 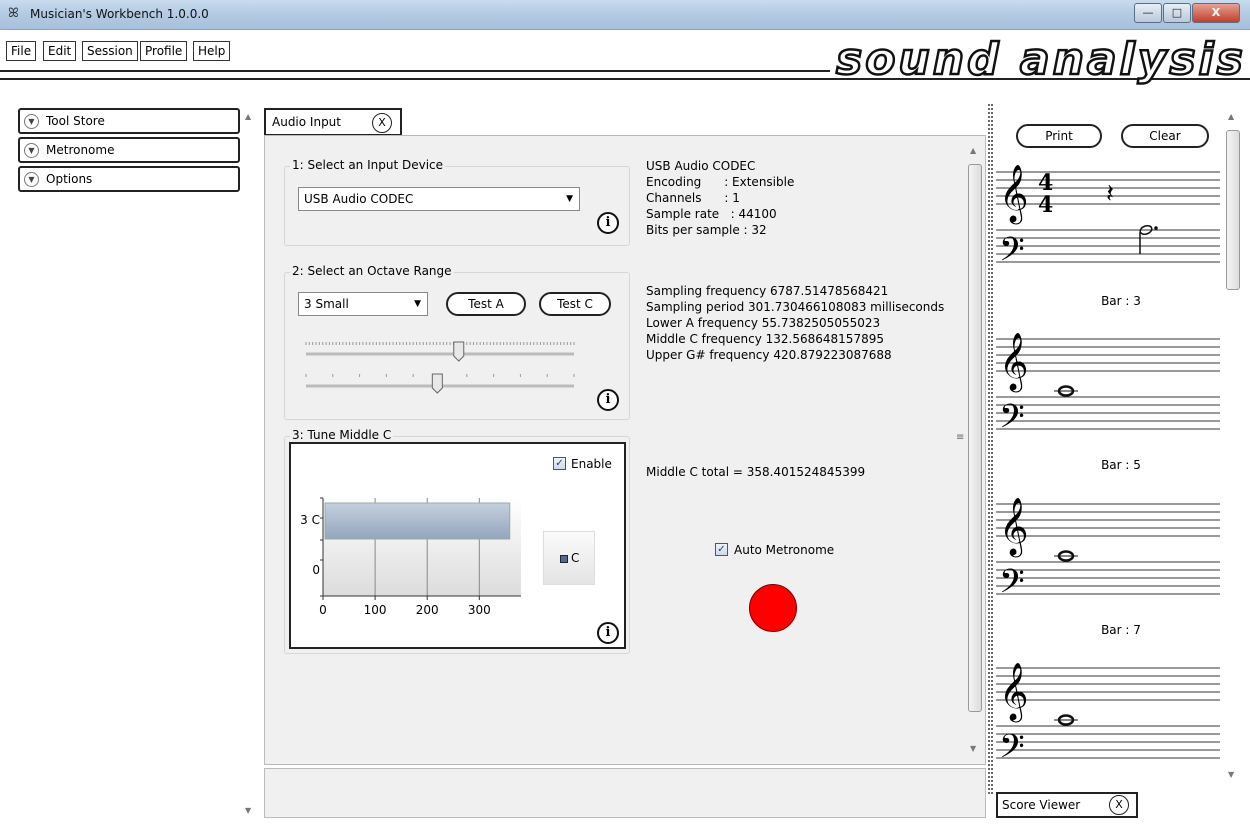 I want to click on select-value: USB Audio CODEC, so click(x=359, y=199).